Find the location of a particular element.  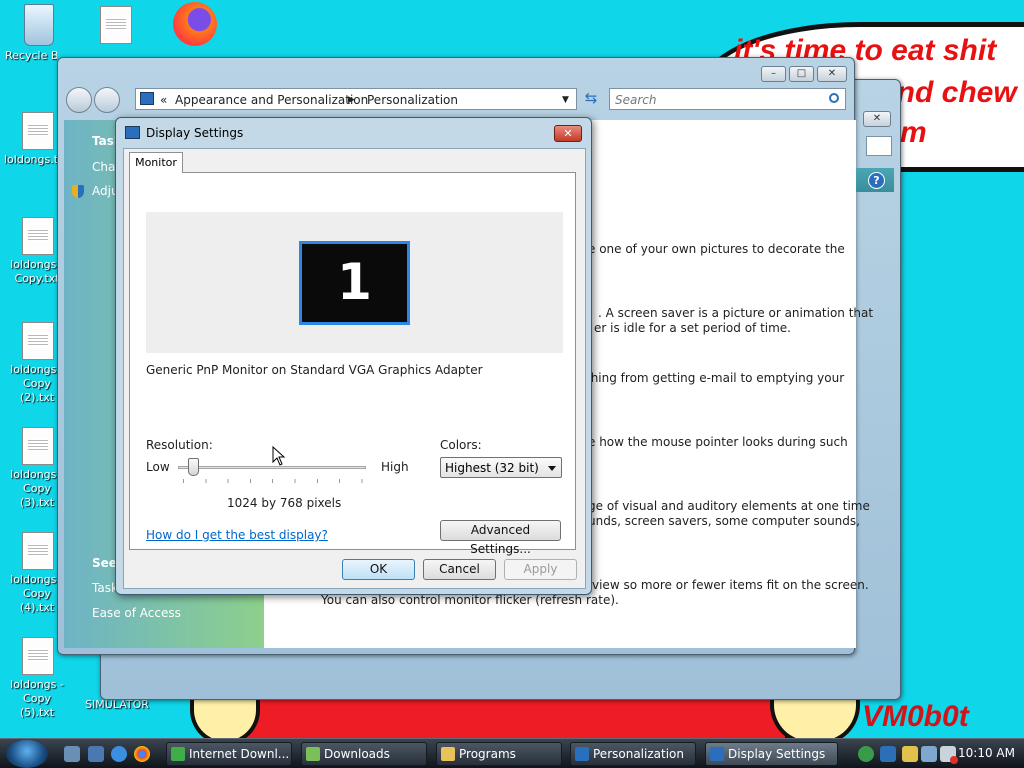

colors-select: Highest (32 bit) is located at coordinates (501, 467).